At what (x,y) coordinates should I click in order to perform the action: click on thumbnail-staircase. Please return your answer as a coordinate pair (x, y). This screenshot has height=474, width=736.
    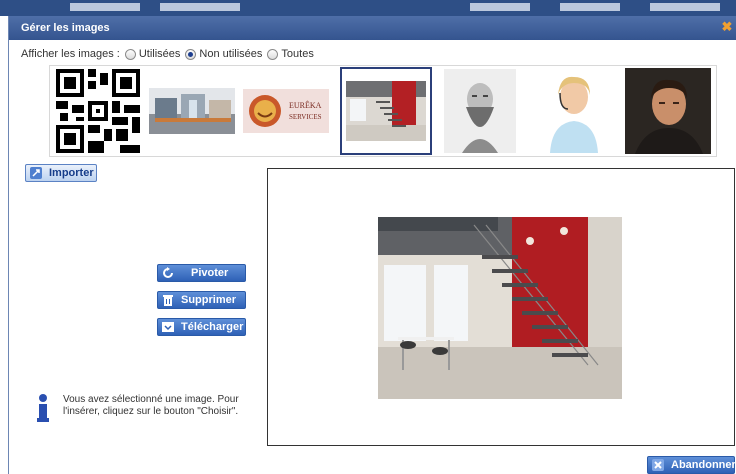
    Looking at the image, I should click on (386, 111).